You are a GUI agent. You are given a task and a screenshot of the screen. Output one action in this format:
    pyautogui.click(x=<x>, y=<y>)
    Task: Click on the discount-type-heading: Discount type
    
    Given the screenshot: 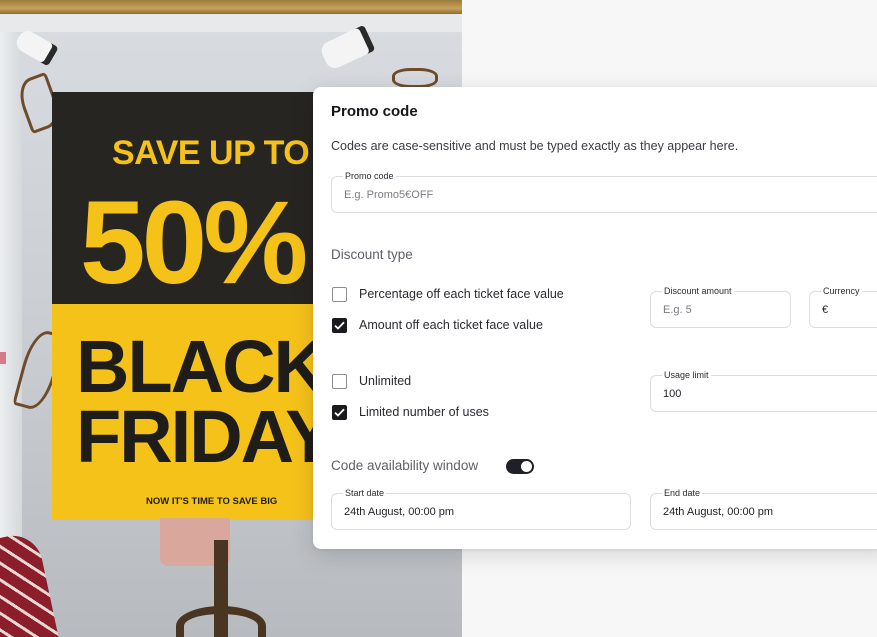 What is the action you would take?
    pyautogui.click(x=372, y=254)
    